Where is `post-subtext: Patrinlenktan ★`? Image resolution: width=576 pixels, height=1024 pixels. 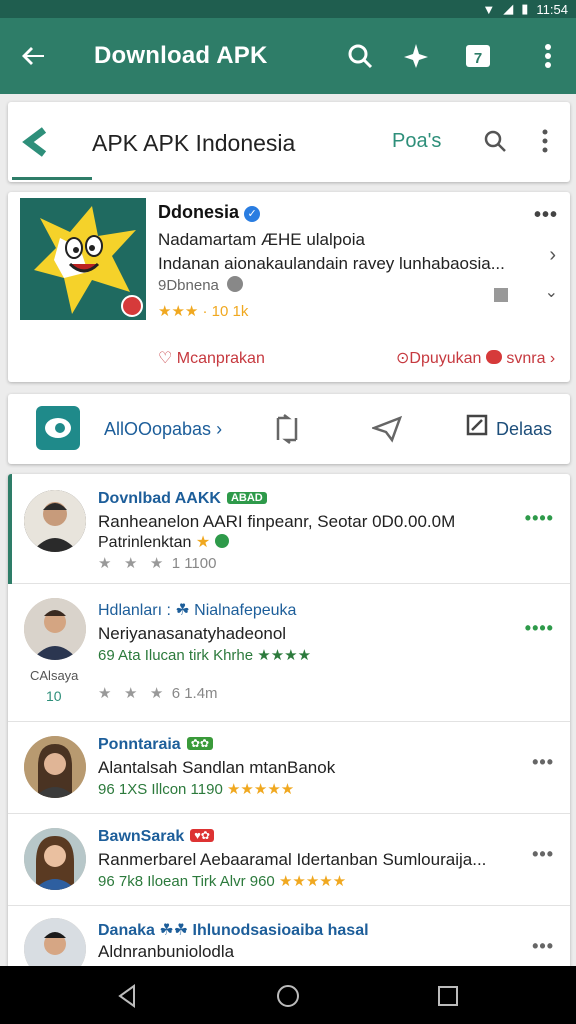 post-subtext: Patrinlenktan ★ is located at coordinates (163, 542).